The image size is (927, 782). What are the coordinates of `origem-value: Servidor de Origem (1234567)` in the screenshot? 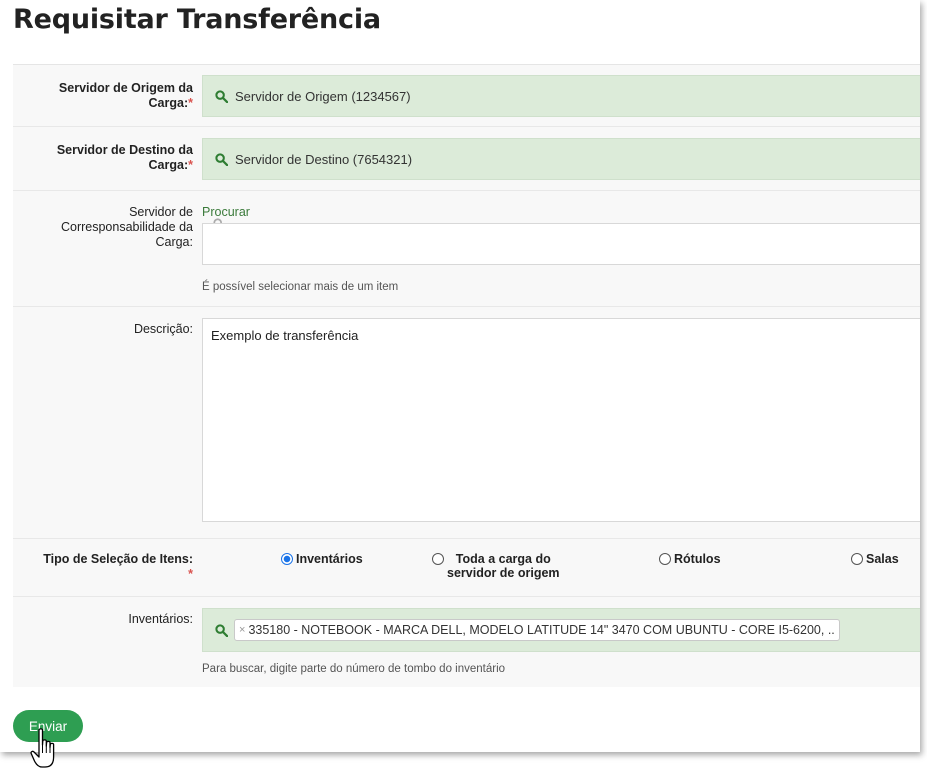 It's located at (323, 96).